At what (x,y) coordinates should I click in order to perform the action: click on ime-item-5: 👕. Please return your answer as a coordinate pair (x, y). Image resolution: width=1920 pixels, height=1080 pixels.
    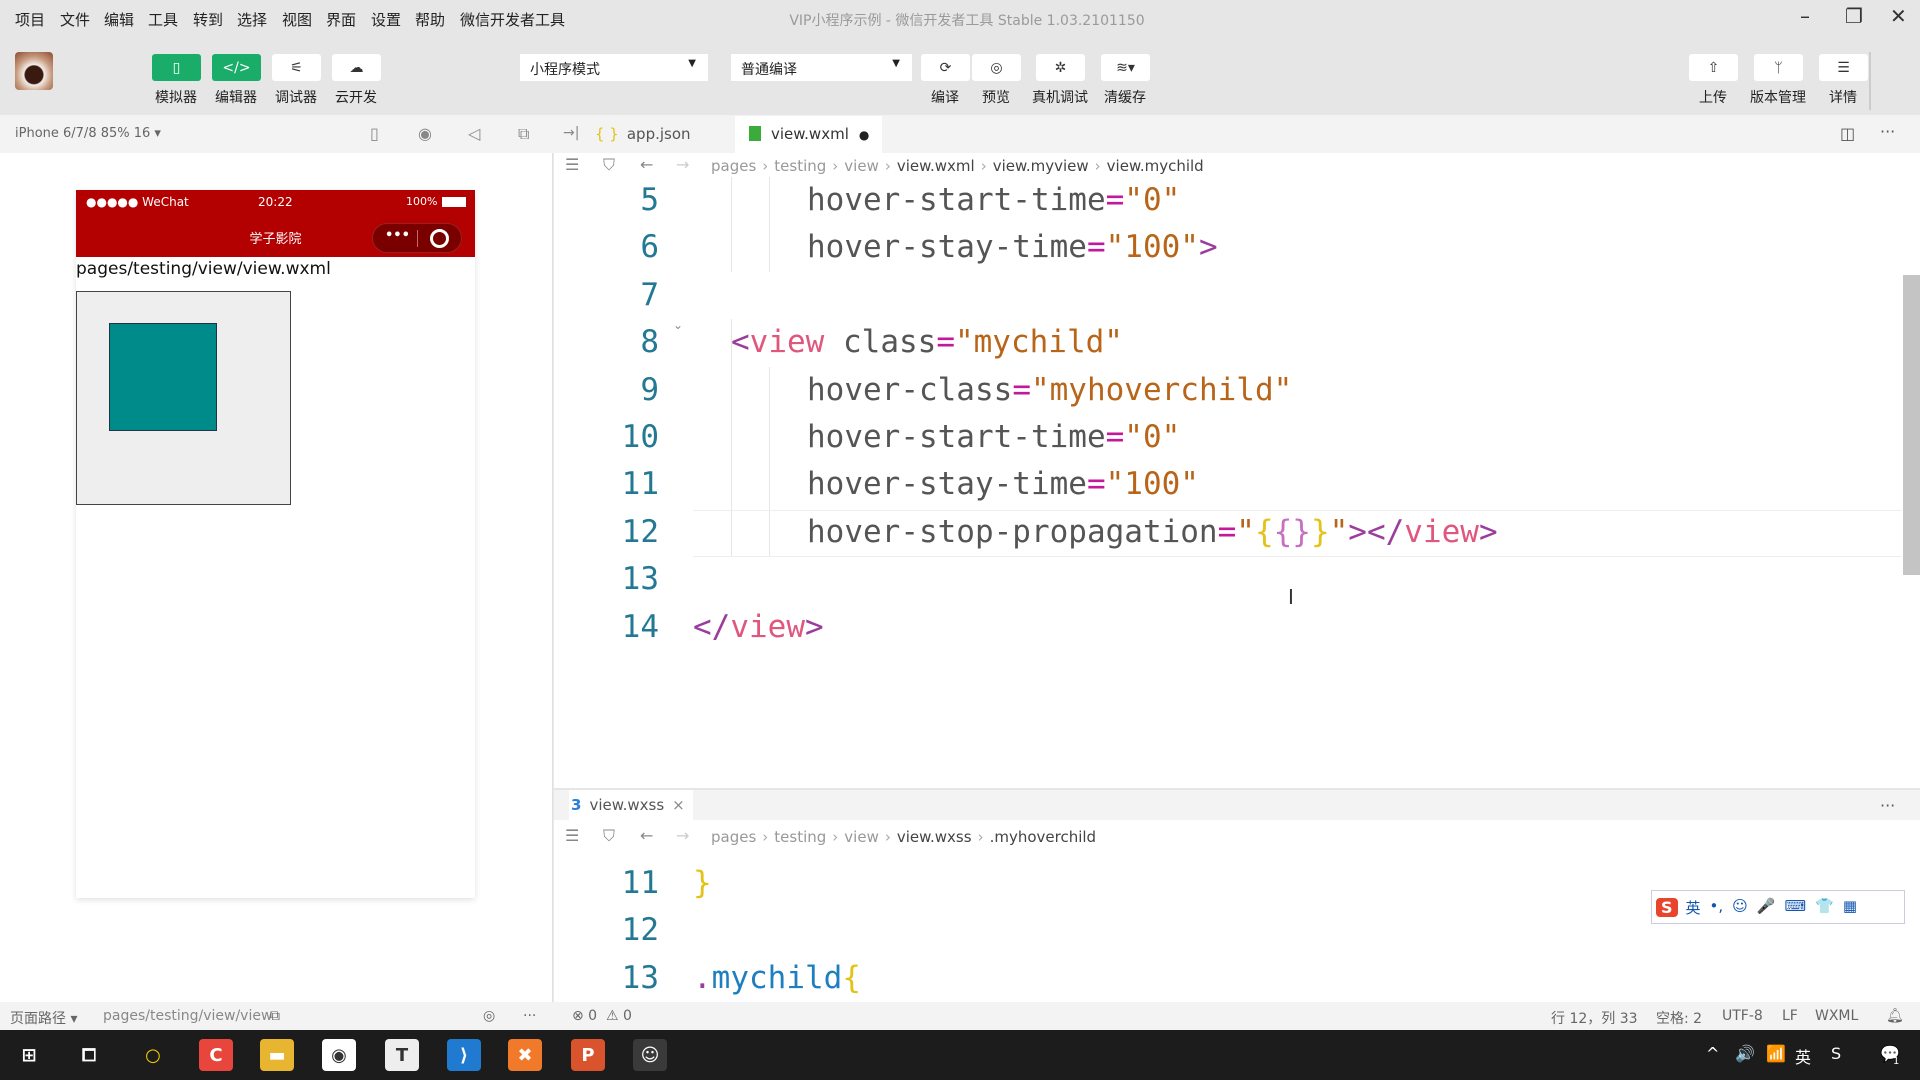
    Looking at the image, I should click on (1824, 907).